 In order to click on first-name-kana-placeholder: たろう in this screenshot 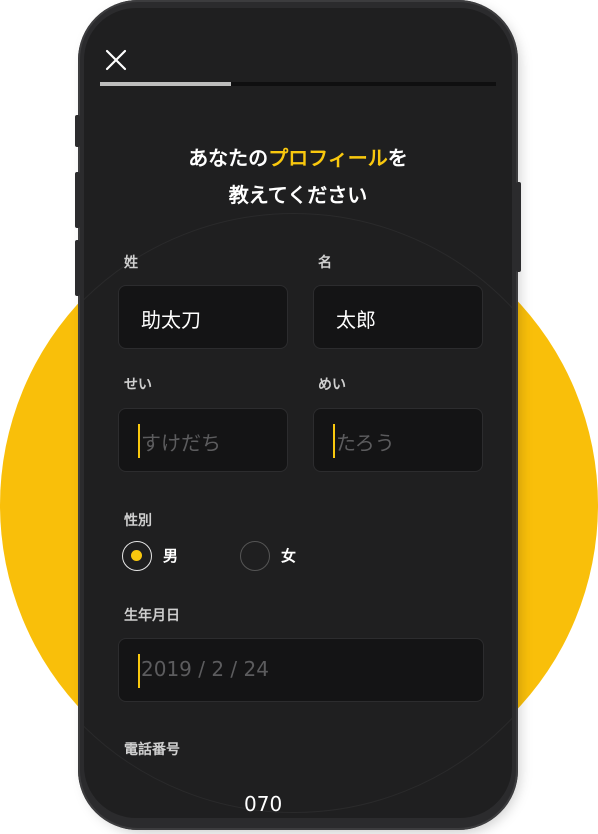, I will do `click(365, 443)`.